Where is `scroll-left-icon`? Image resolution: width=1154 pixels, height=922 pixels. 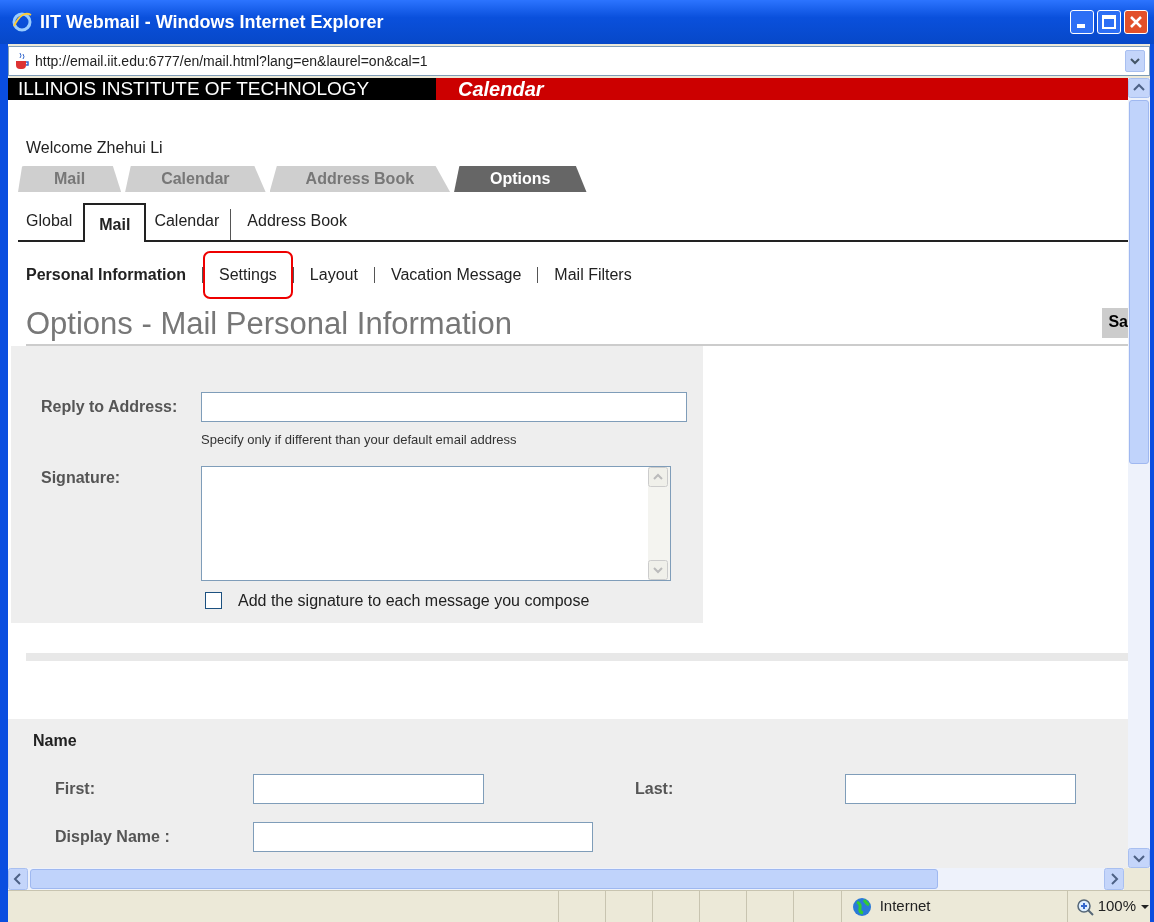
scroll-left-icon is located at coordinates (18, 879).